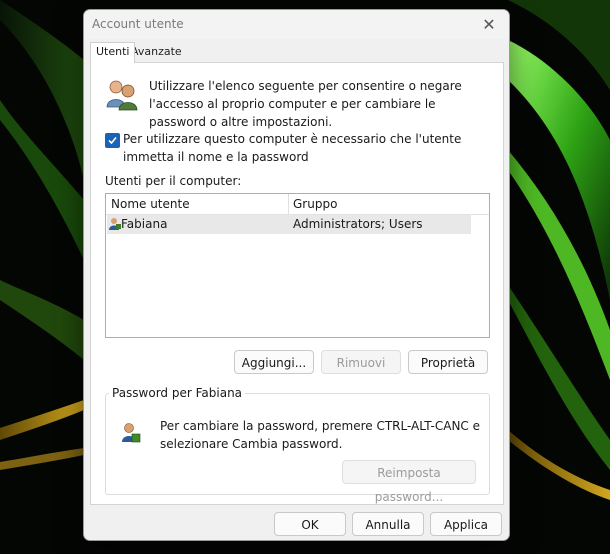 The image size is (610, 554). Describe the element at coordinates (448, 362) in the screenshot. I see `properties-button: Proprietà` at that location.